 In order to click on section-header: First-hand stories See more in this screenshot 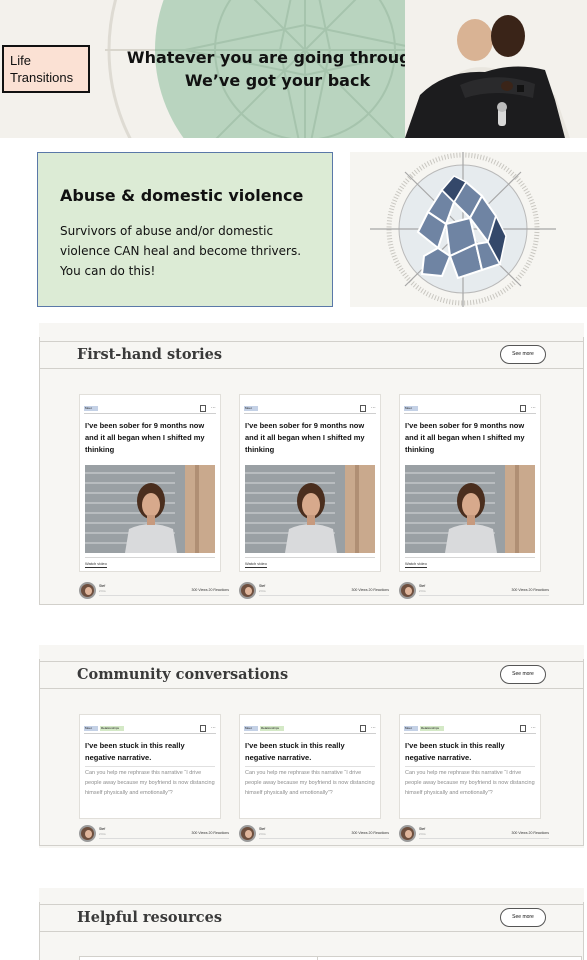, I will do `click(311, 355)`.